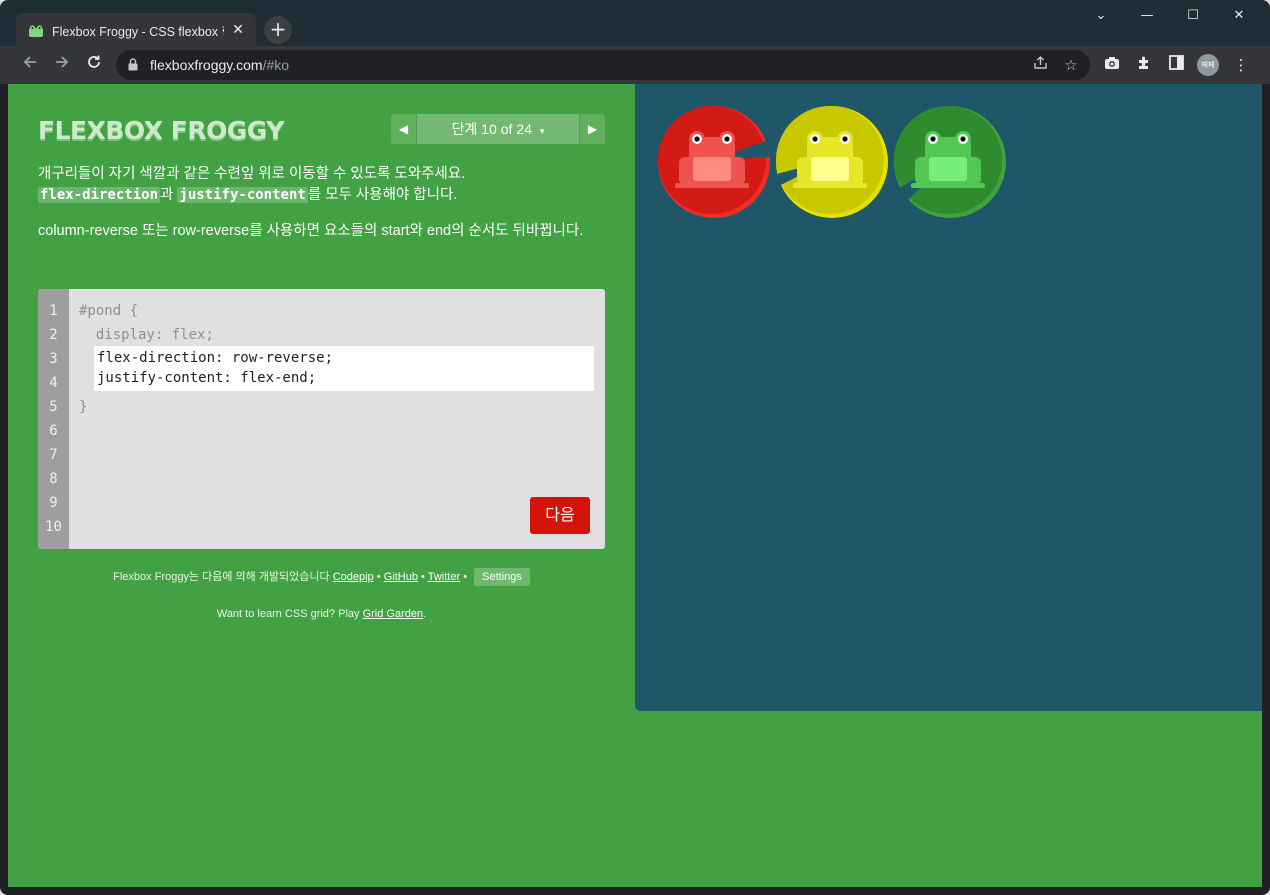 The width and height of the screenshot is (1270, 895). I want to click on flex-direction-code: flex-direction, so click(99, 195).